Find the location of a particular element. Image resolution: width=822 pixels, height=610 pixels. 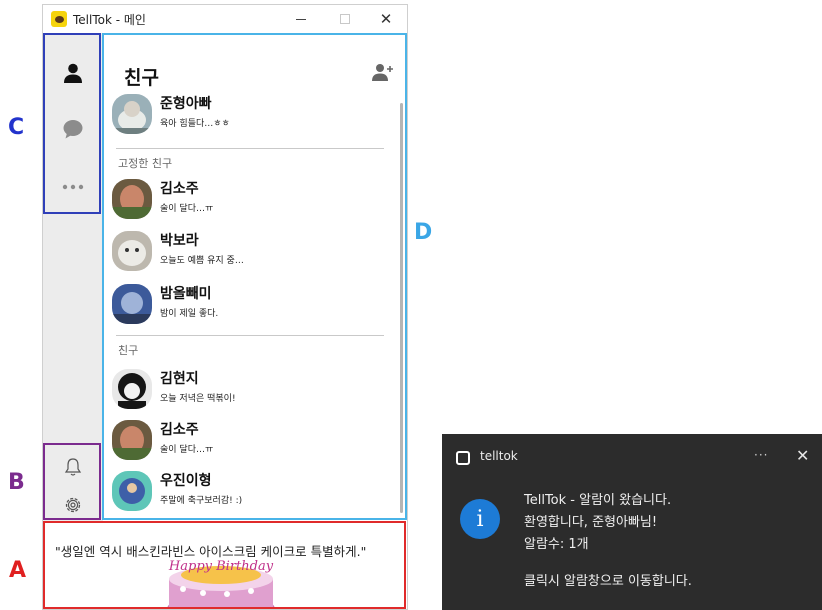

minimize-button is located at coordinates (301, 19).